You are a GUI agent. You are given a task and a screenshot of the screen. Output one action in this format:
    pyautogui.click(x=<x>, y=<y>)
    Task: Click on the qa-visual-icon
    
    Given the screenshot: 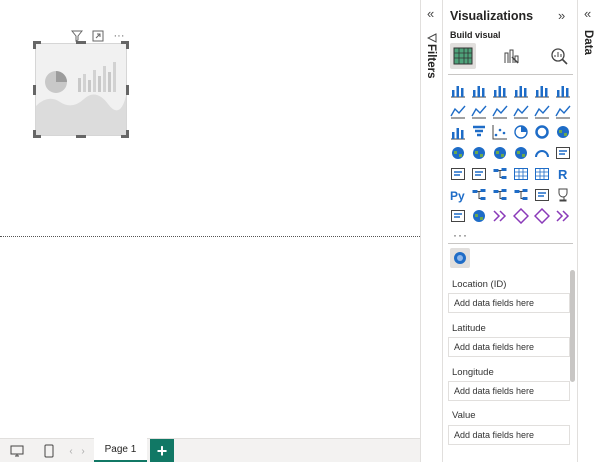 What is the action you would take?
    pyautogui.click(x=521, y=195)
    